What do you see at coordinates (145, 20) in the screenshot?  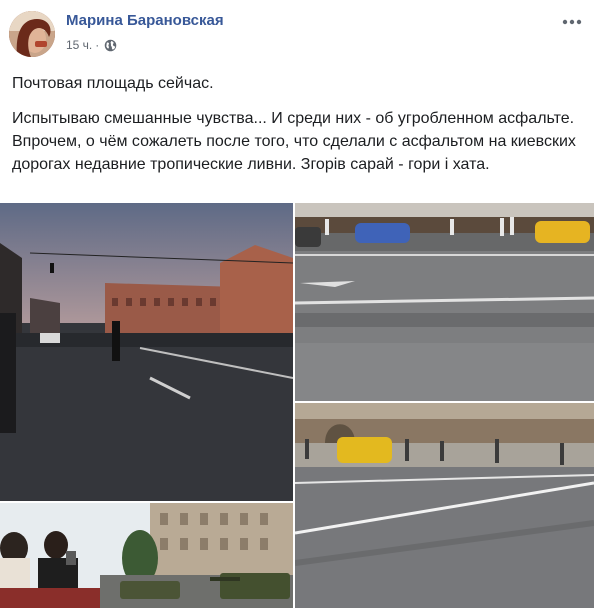 I see `author-name: Марина Барановская` at bounding box center [145, 20].